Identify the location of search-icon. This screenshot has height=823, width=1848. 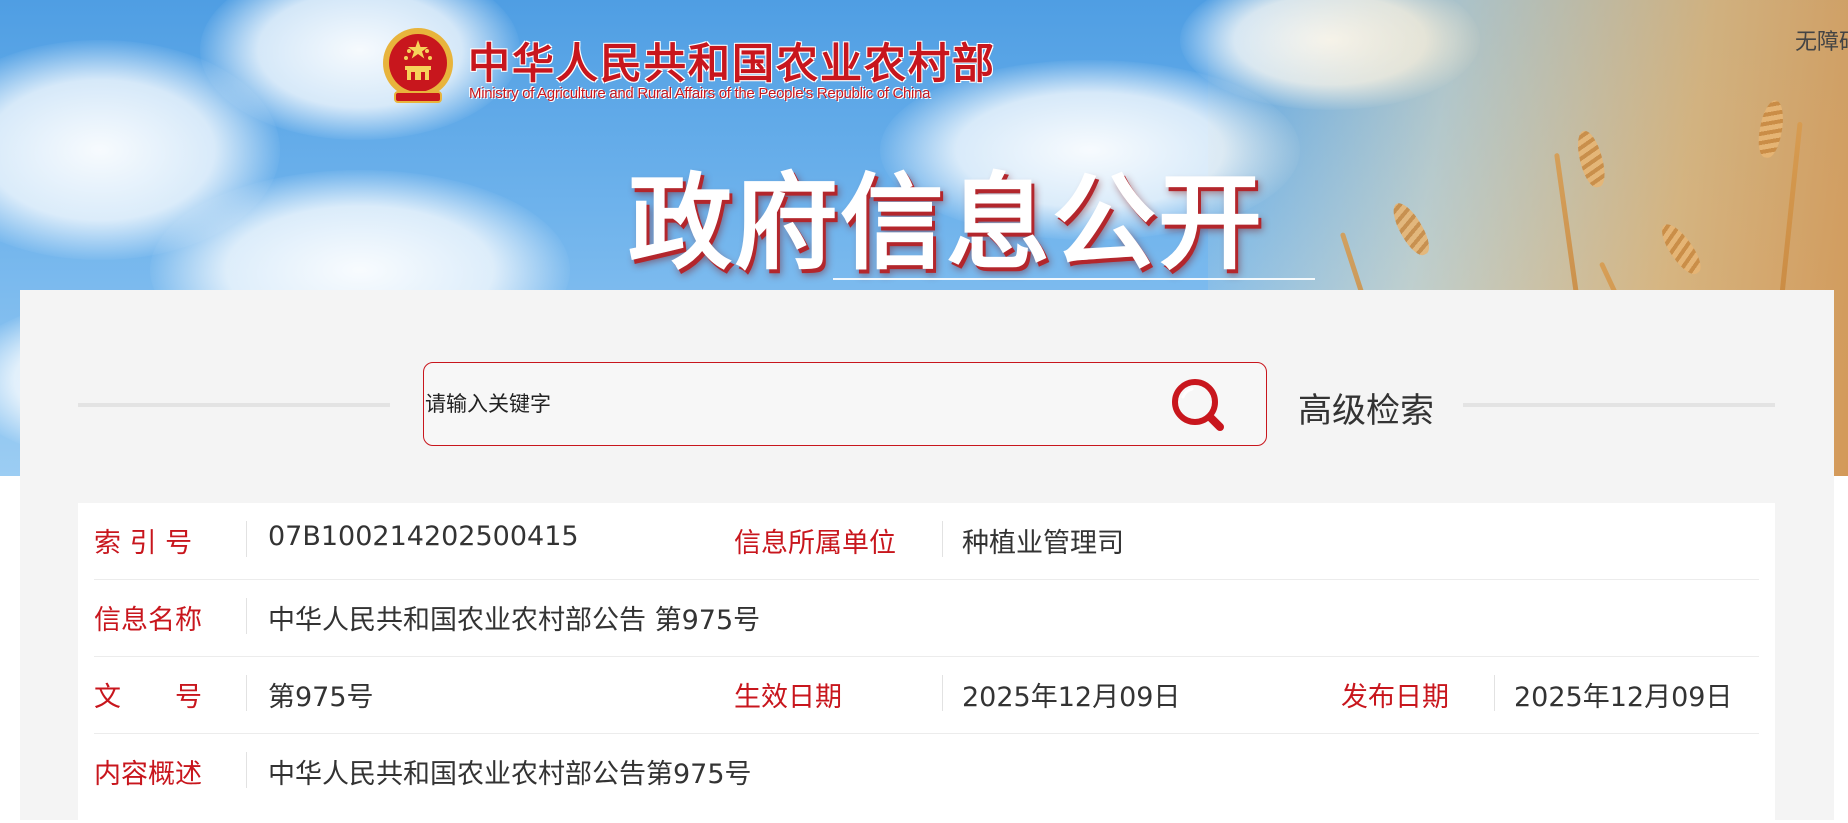
(1198, 405).